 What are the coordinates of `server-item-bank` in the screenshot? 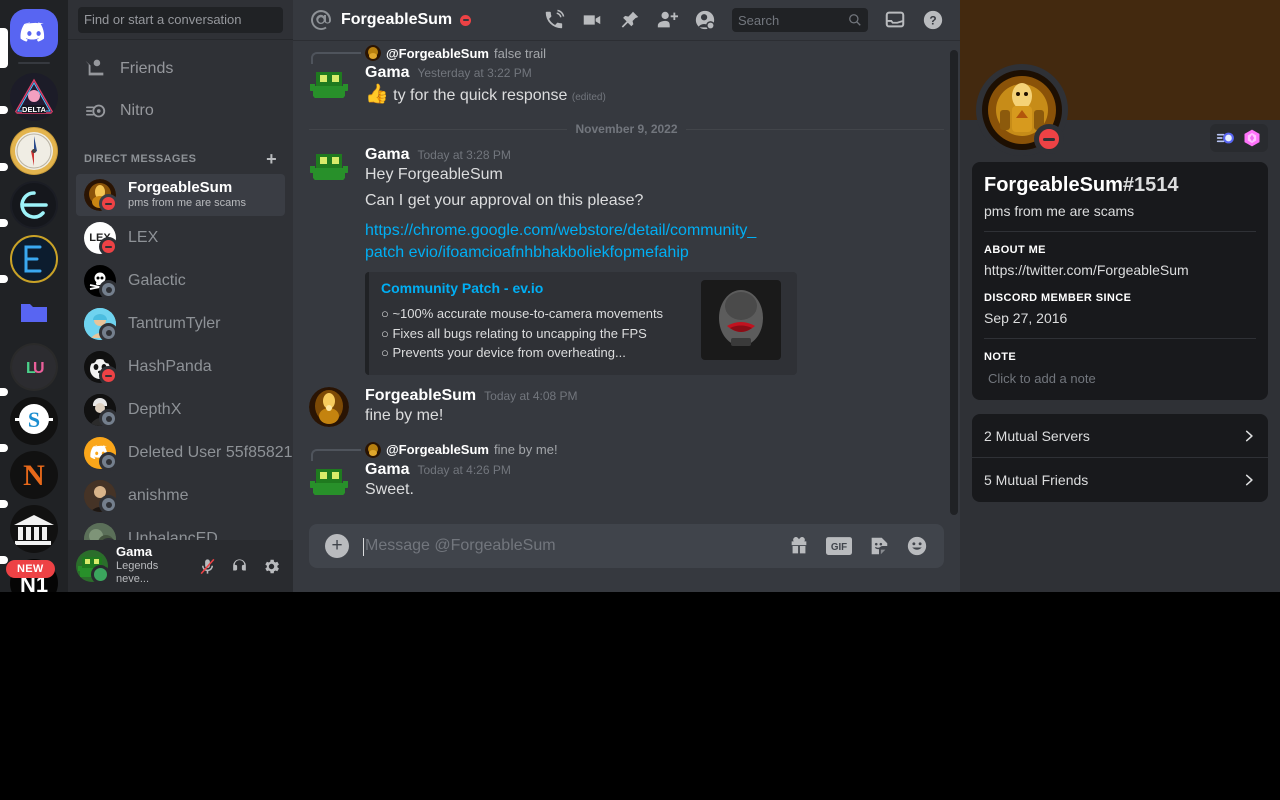 It's located at (34, 529).